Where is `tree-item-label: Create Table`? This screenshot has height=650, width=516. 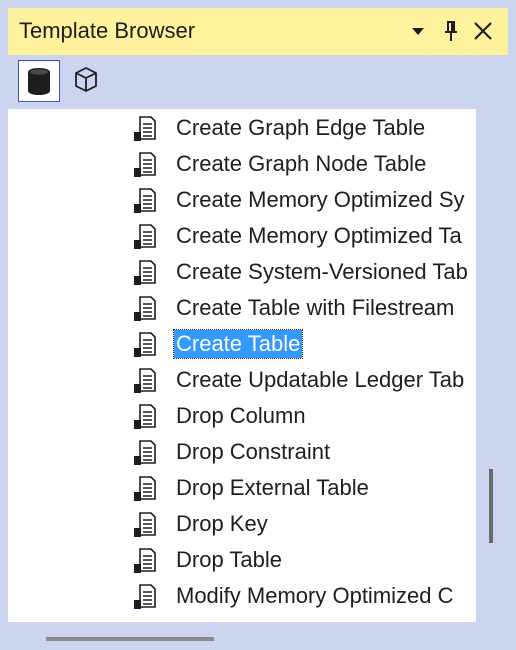 tree-item-label: Create Table is located at coordinates (238, 344).